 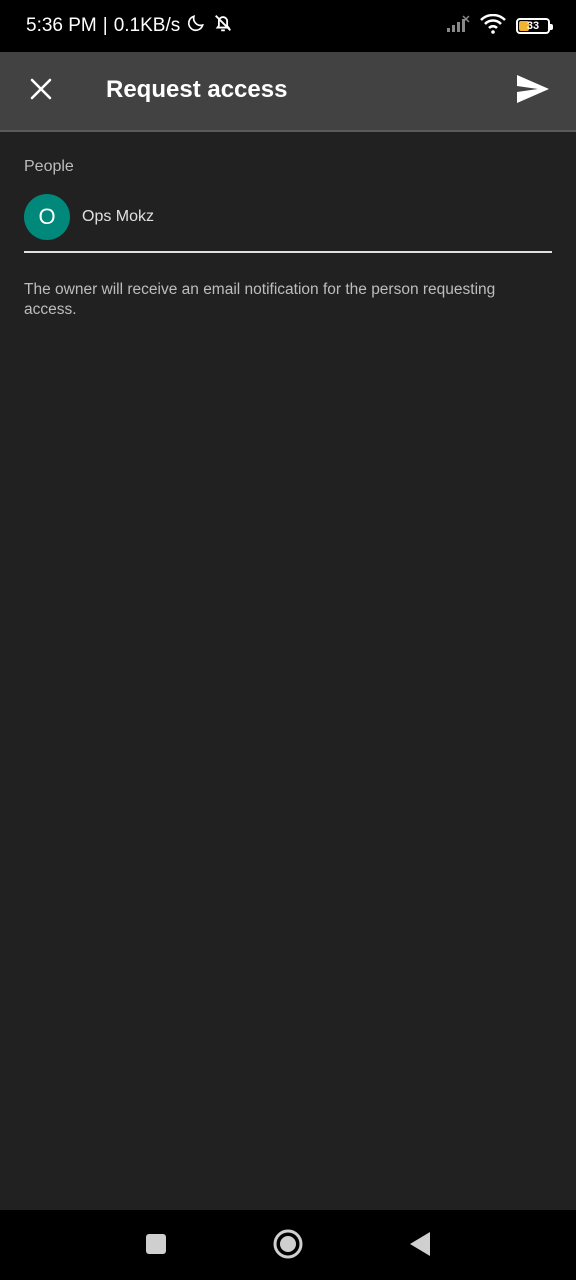 I want to click on network-speed: 0.1KB/s, so click(x=147, y=25).